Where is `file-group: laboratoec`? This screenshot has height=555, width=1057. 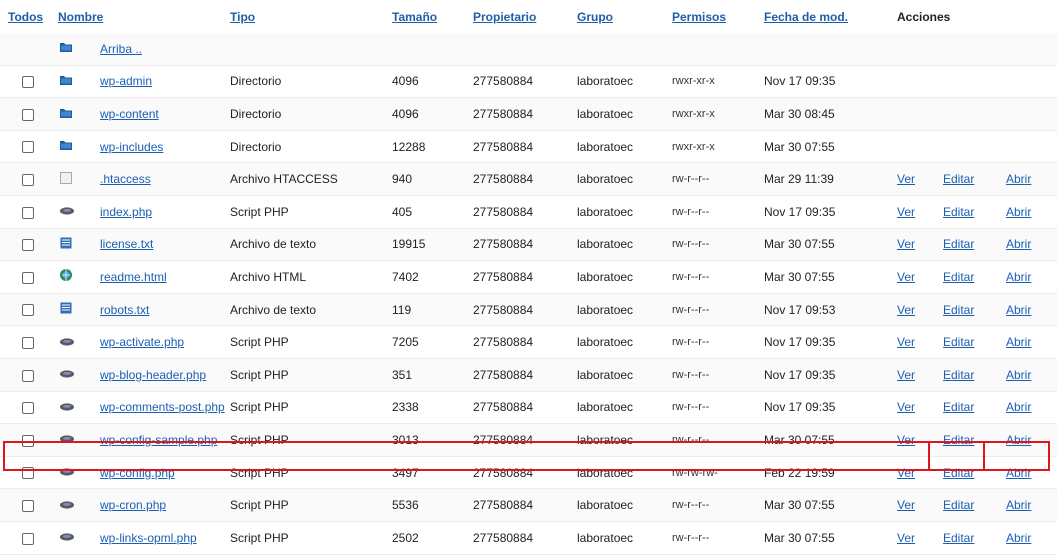
file-group: laboratoec is located at coordinates (624, 538).